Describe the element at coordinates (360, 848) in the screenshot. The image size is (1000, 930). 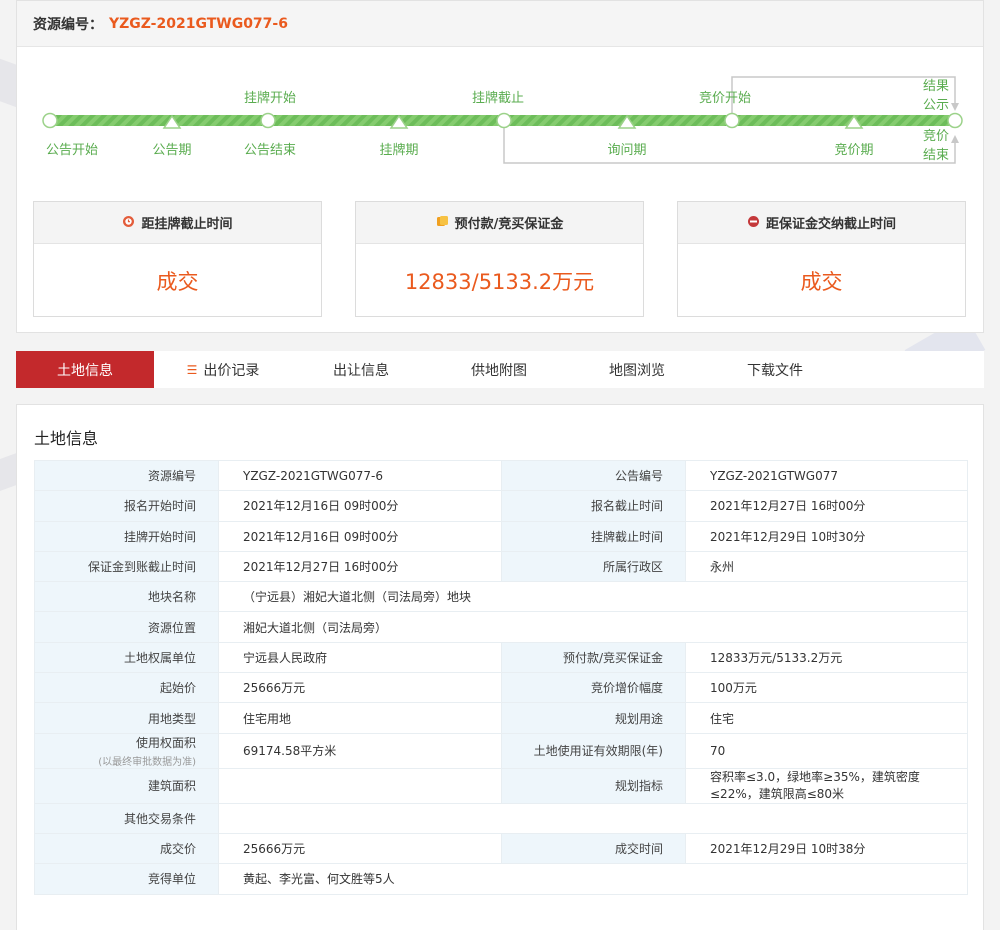
I see `field-value: 25666万元` at that location.